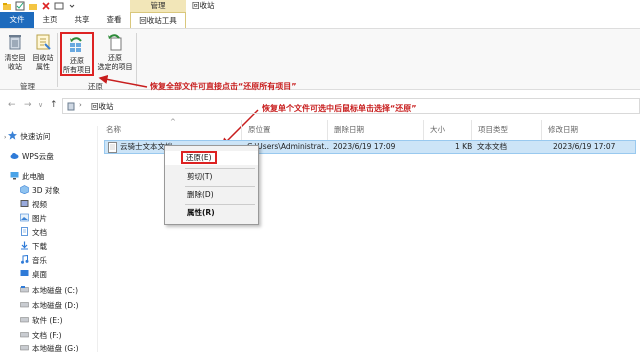 The width and height of the screenshot is (640, 352). I want to click on sidebar-item-music: 音乐, so click(33, 261).